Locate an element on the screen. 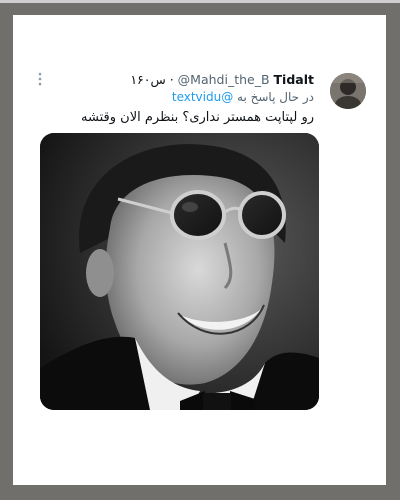  avatar is located at coordinates (348, 91).